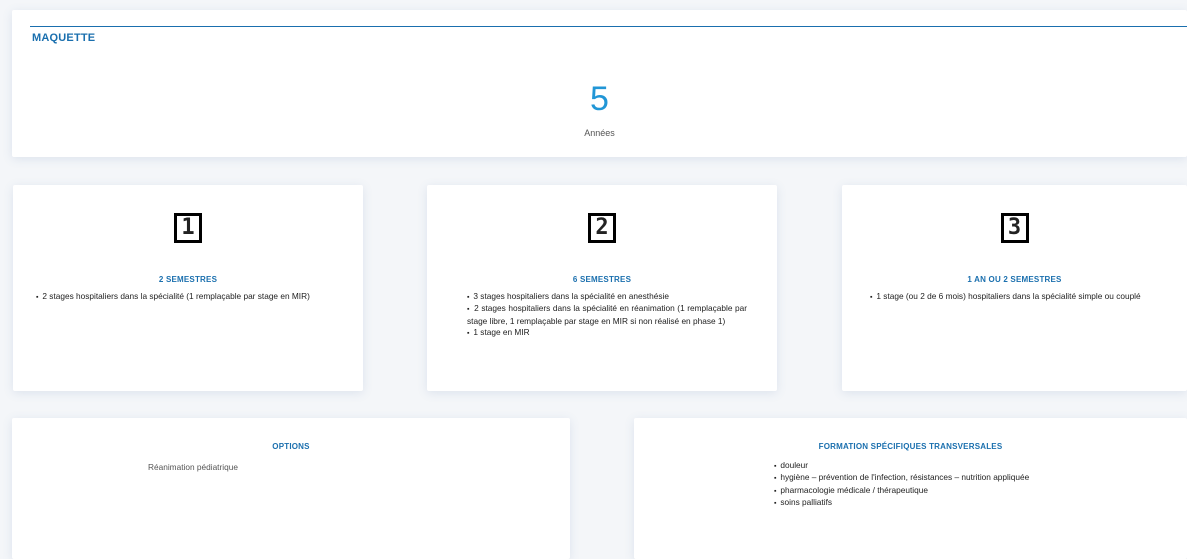 This screenshot has height=559, width=1187. Describe the element at coordinates (910, 446) in the screenshot. I see `formation-title: FORMATION SPÉCIFIQUES TRANSVERSALES` at that location.